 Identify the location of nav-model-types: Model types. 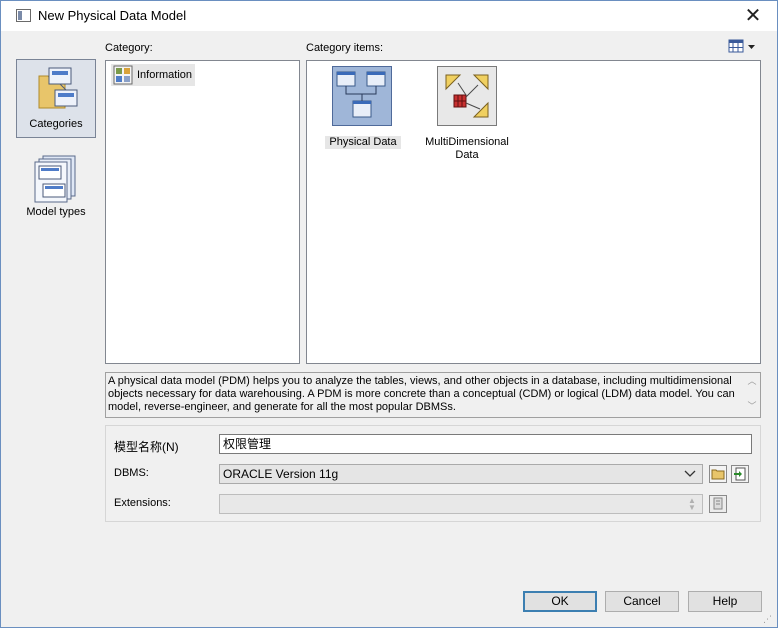
(56, 188).